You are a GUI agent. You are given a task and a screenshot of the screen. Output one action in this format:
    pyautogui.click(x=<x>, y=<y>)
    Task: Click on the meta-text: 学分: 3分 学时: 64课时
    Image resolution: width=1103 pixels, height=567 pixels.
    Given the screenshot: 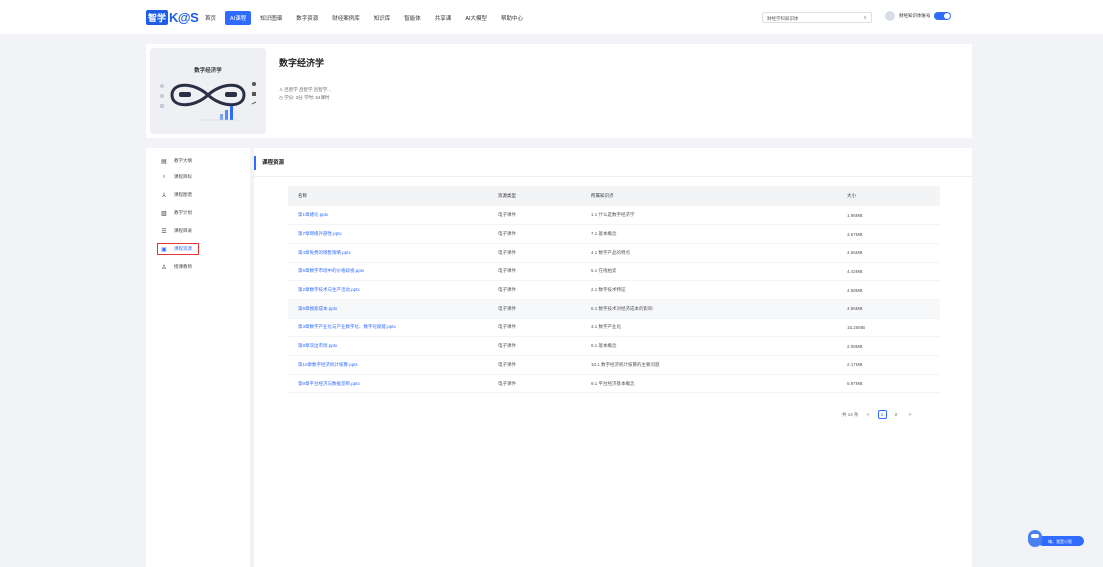 What is the action you would take?
    pyautogui.click(x=307, y=97)
    